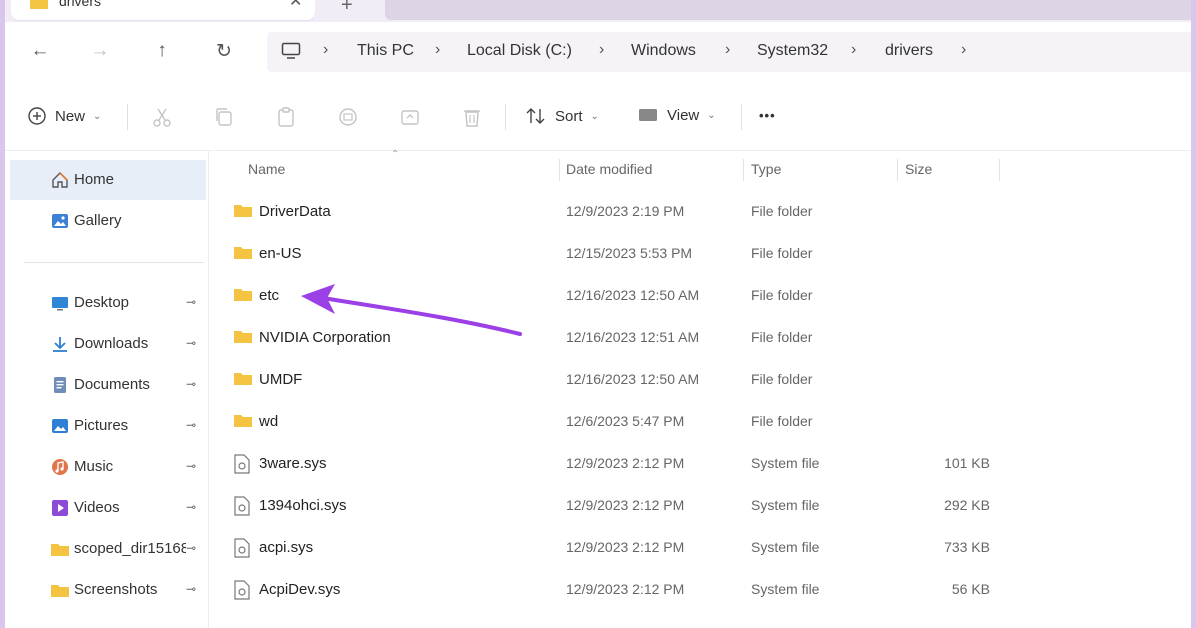 This screenshot has width=1196, height=628. I want to click on breadcrumb-local-disk: Local Disk (C:), so click(519, 51).